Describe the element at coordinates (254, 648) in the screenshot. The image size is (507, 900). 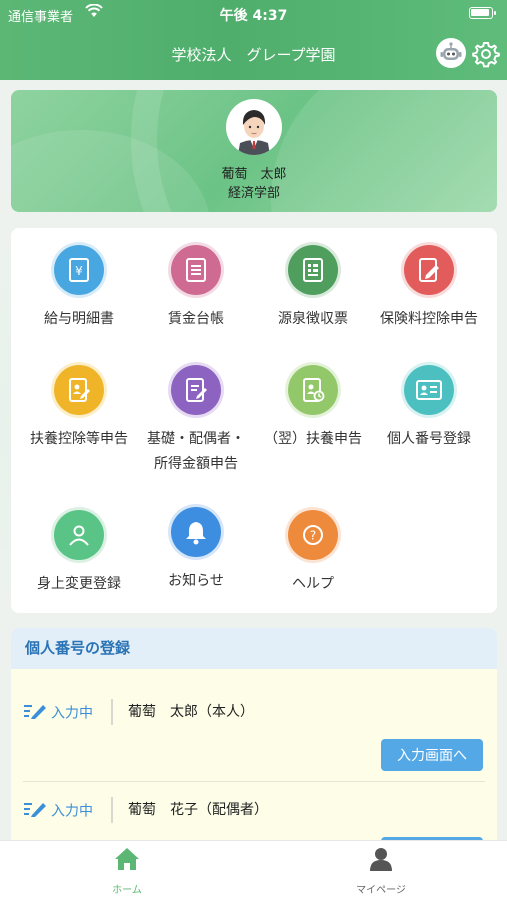
I see `registration-title: 個人番号の登録` at that location.